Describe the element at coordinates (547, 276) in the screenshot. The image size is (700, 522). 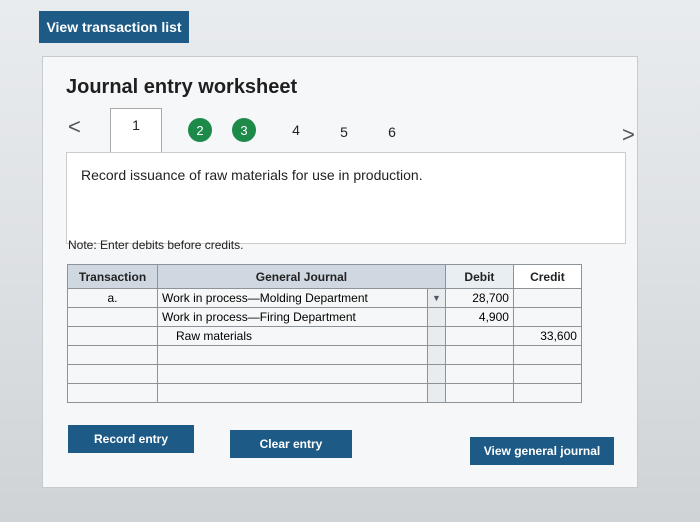
I see `header-credit: Credit` at that location.